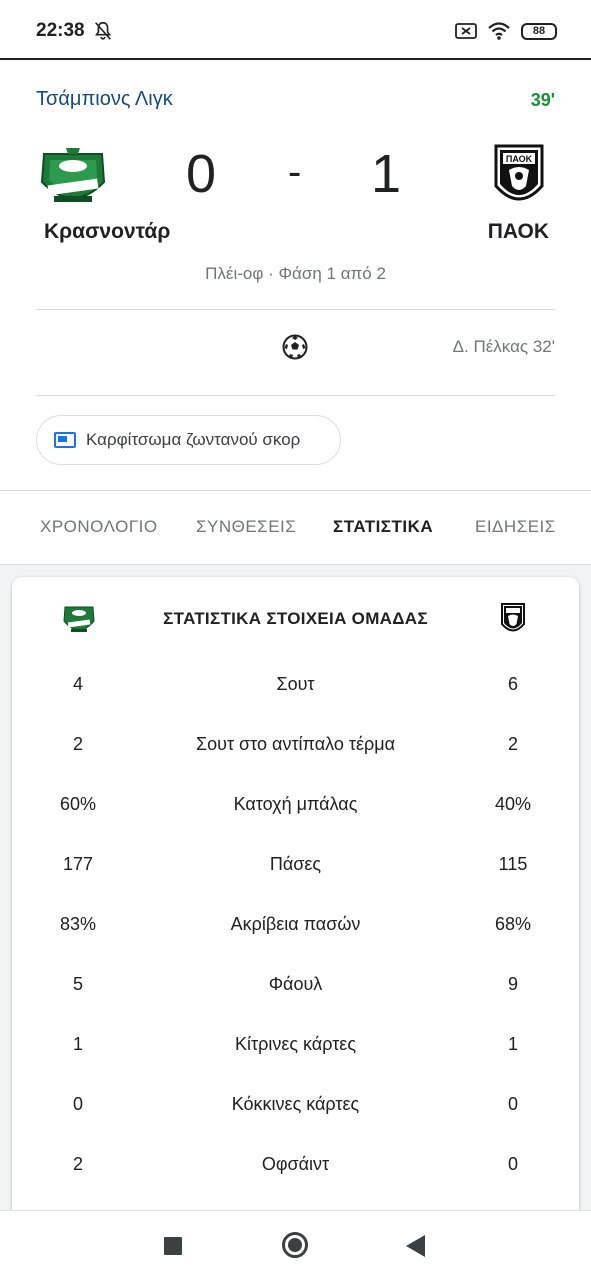 Image resolution: width=591 pixels, height=1280 pixels. What do you see at coordinates (173, 1246) in the screenshot?
I see `recents-button` at bounding box center [173, 1246].